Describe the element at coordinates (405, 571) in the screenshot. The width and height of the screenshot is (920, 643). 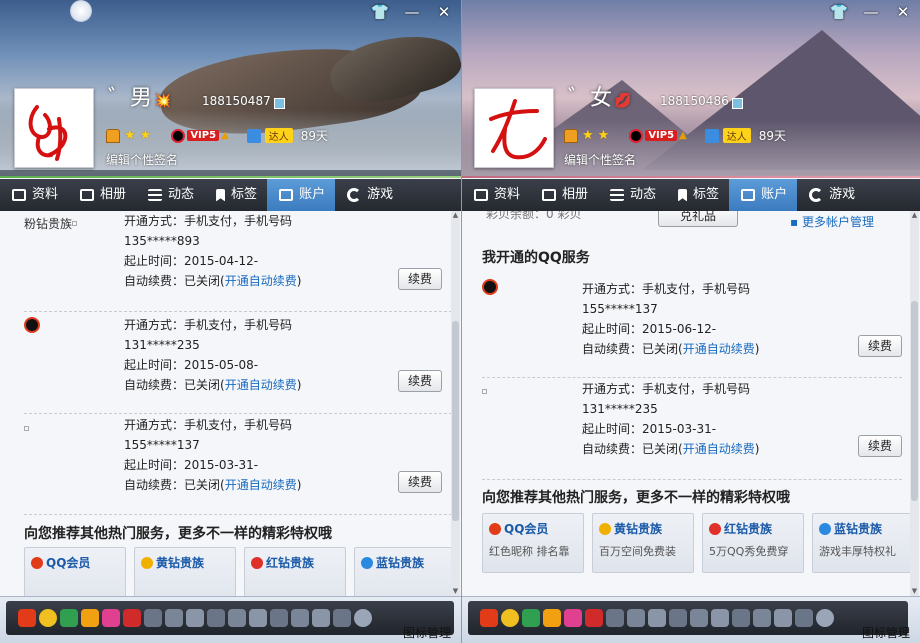
I see `card-blue-diamond: 蓝钻贵族` at that location.